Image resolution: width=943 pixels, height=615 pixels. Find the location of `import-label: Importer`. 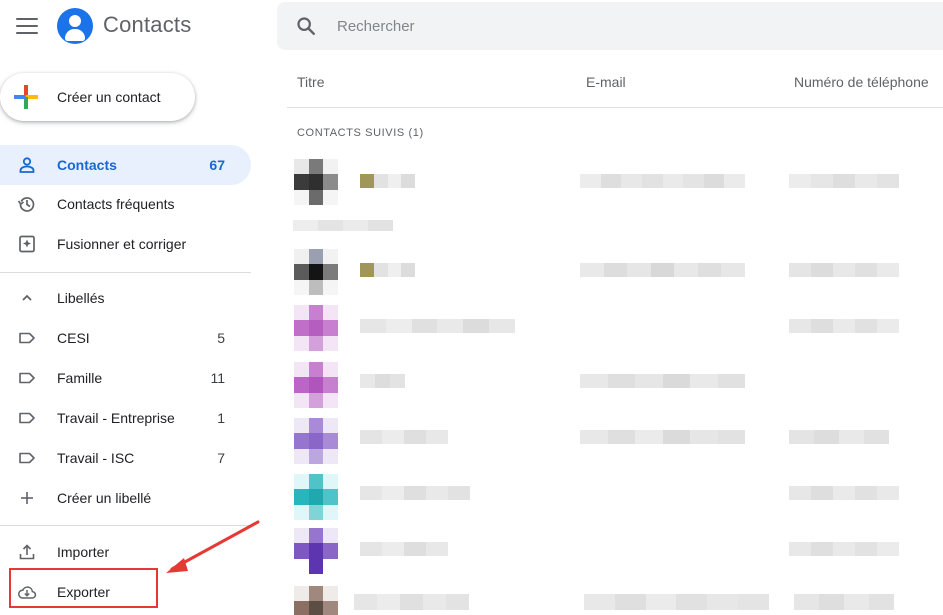

import-label: Importer is located at coordinates (83, 552).